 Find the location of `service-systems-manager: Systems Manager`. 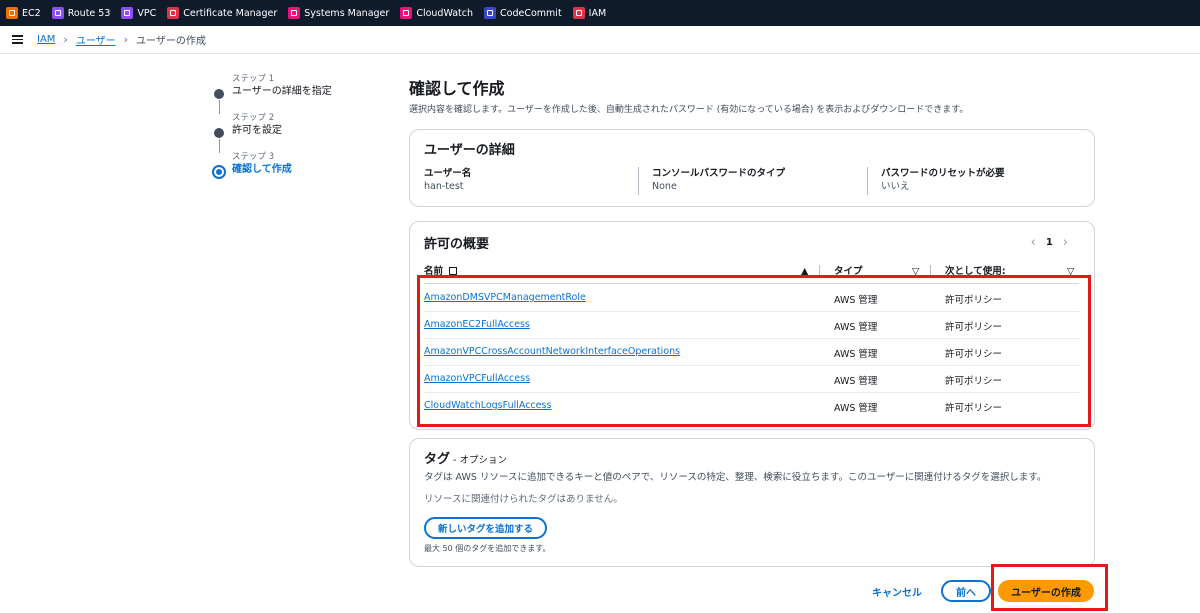

service-systems-manager: Systems Manager is located at coordinates (338, 13).